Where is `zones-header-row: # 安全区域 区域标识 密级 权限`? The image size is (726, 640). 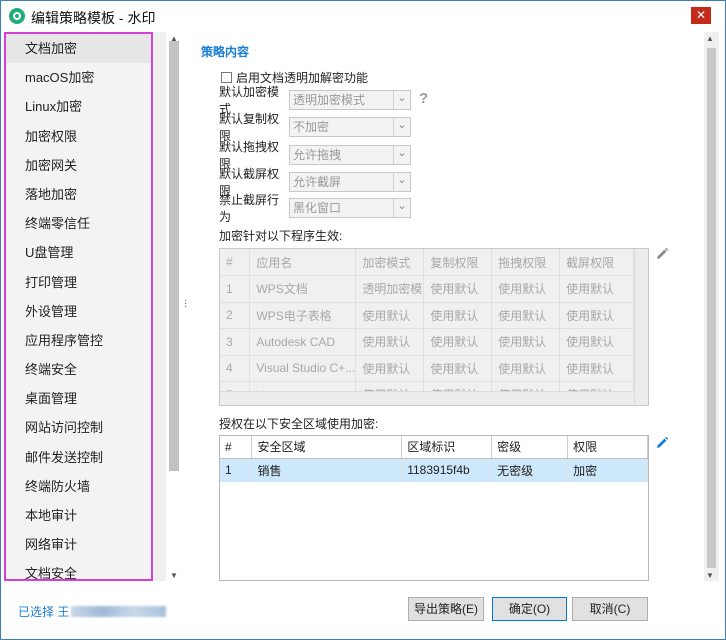
zones-header-row: # 安全区域 区域标识 密级 权限 is located at coordinates (434, 447).